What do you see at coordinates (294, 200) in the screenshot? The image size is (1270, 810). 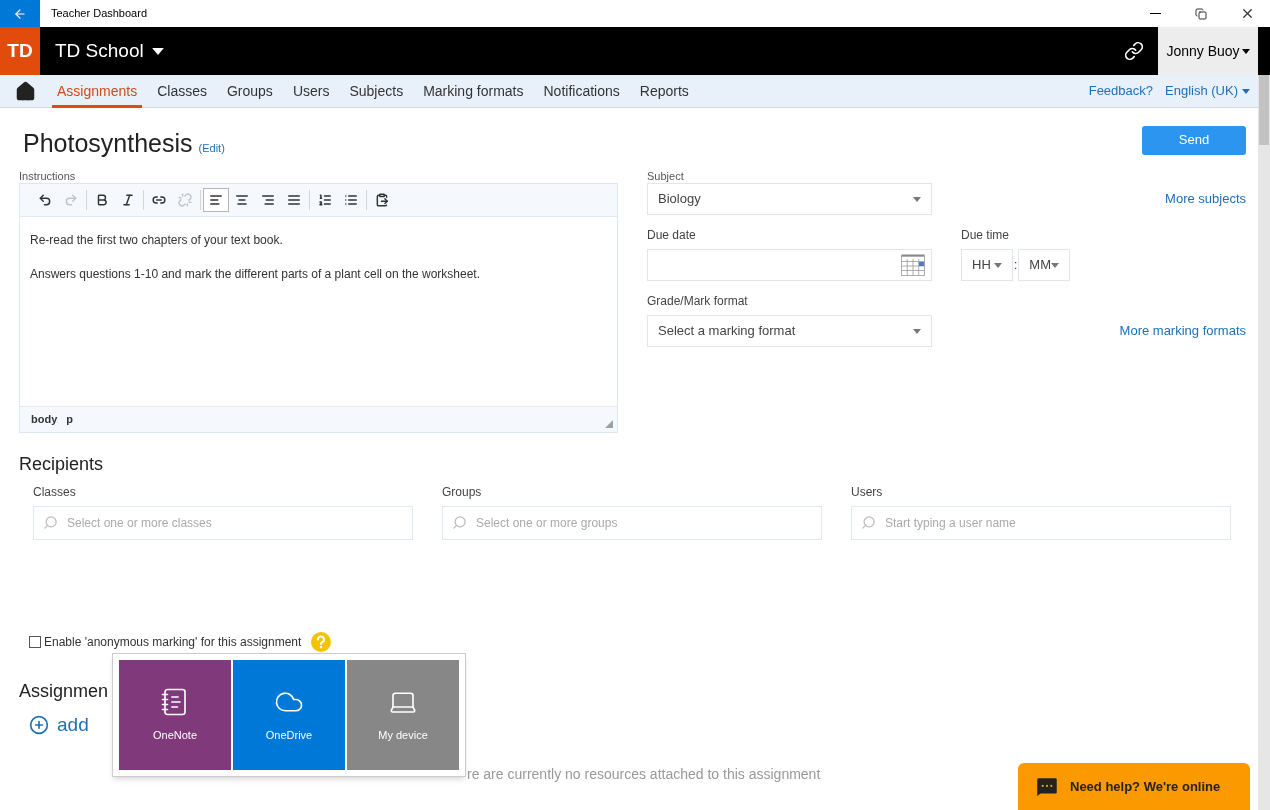 I see `justify-icon` at bounding box center [294, 200].